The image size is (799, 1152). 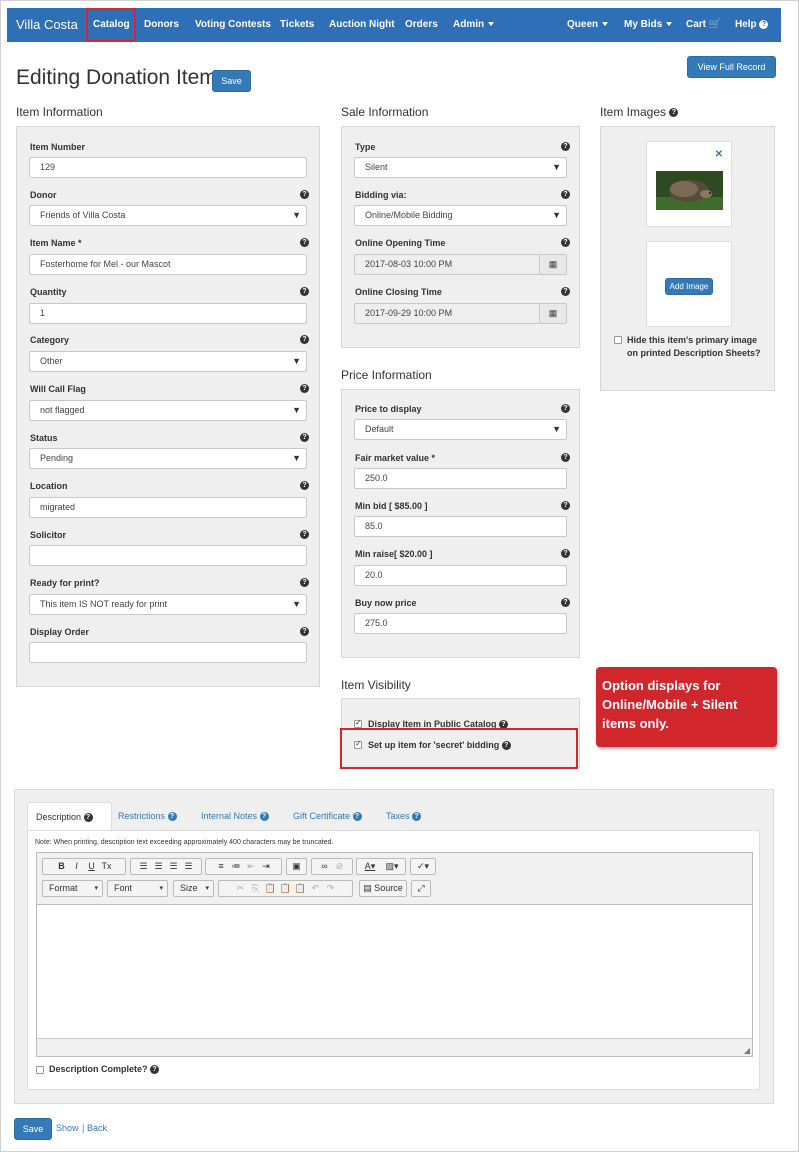 I want to click on outdent-icon: ⇤, so click(x=251, y=866).